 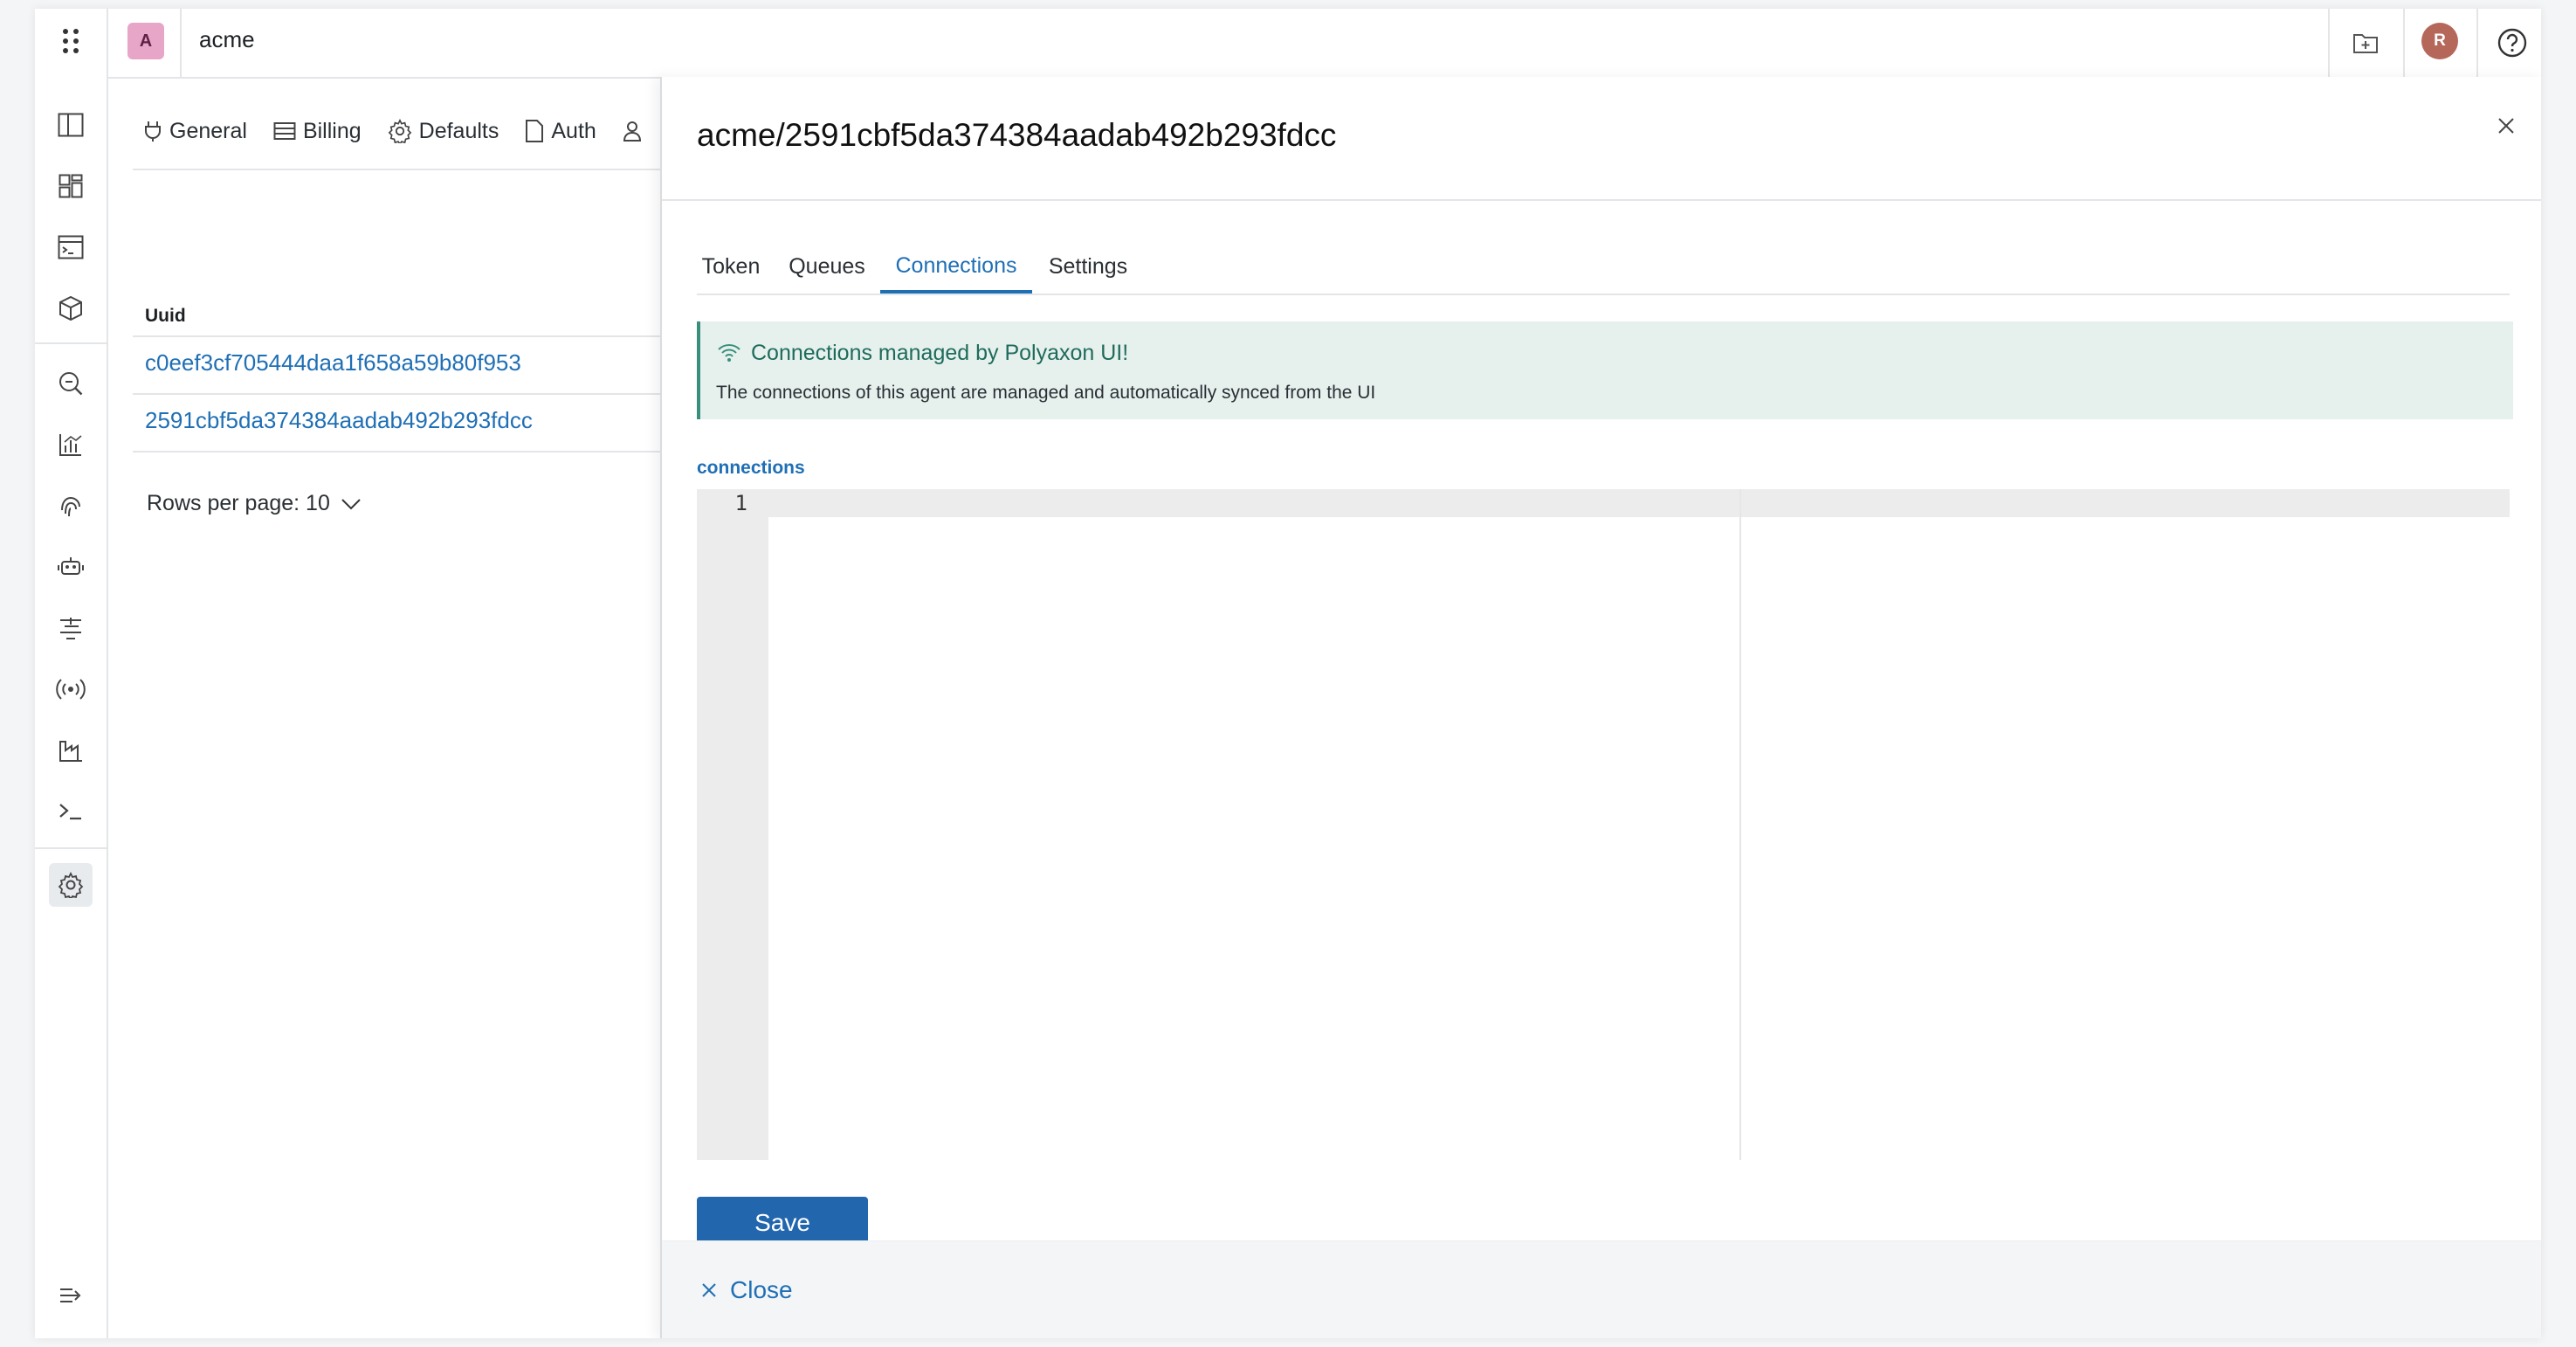 I want to click on settings-tabs: General Billing Defaults Auth, so click(x=392, y=140).